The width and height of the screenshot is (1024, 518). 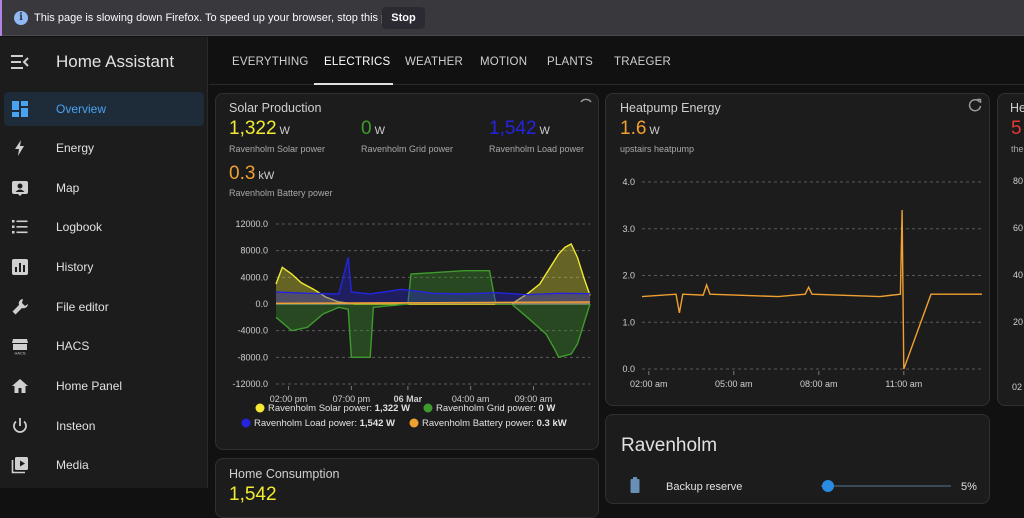 I want to click on home-consumption-value: 1,542, so click(x=253, y=494).